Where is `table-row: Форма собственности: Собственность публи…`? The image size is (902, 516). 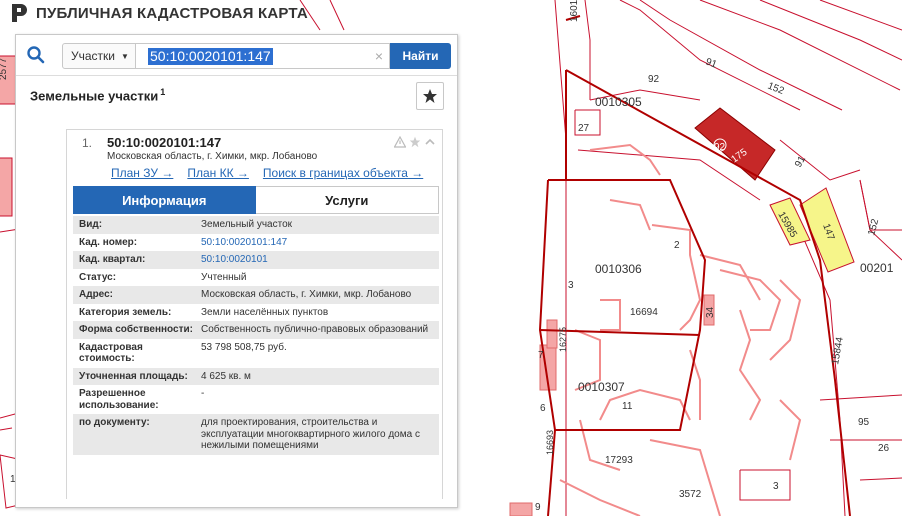
table-row: Форма собственности: Собственность публи… is located at coordinates (256, 330).